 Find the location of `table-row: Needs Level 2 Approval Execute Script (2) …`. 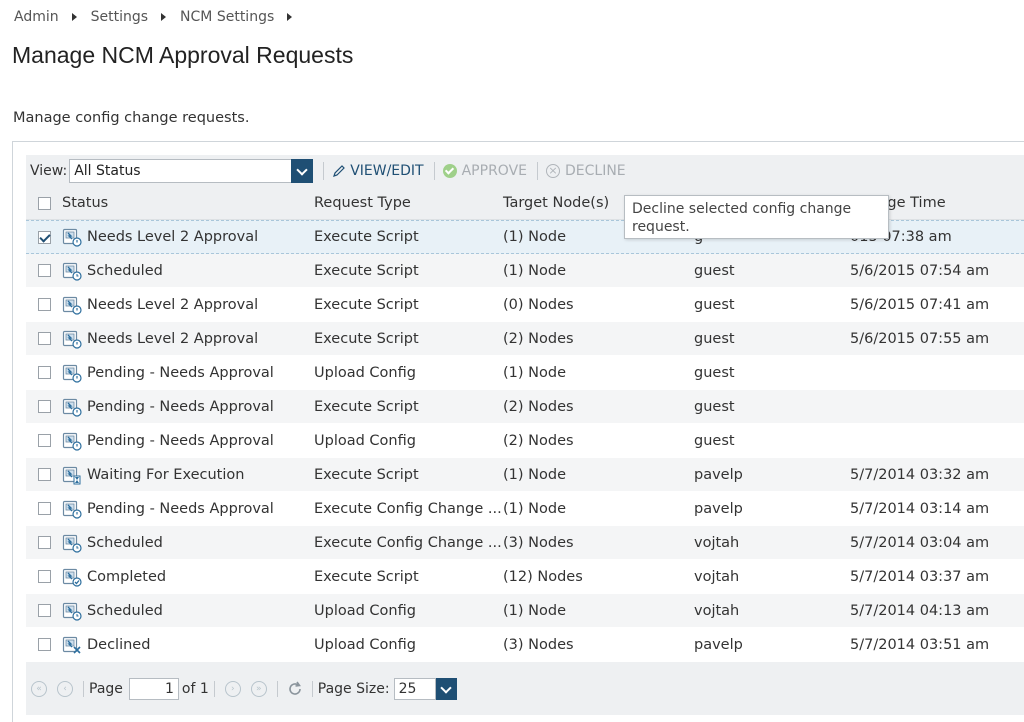

table-row: Needs Level 2 Approval Execute Script (2) … is located at coordinates (525, 339).